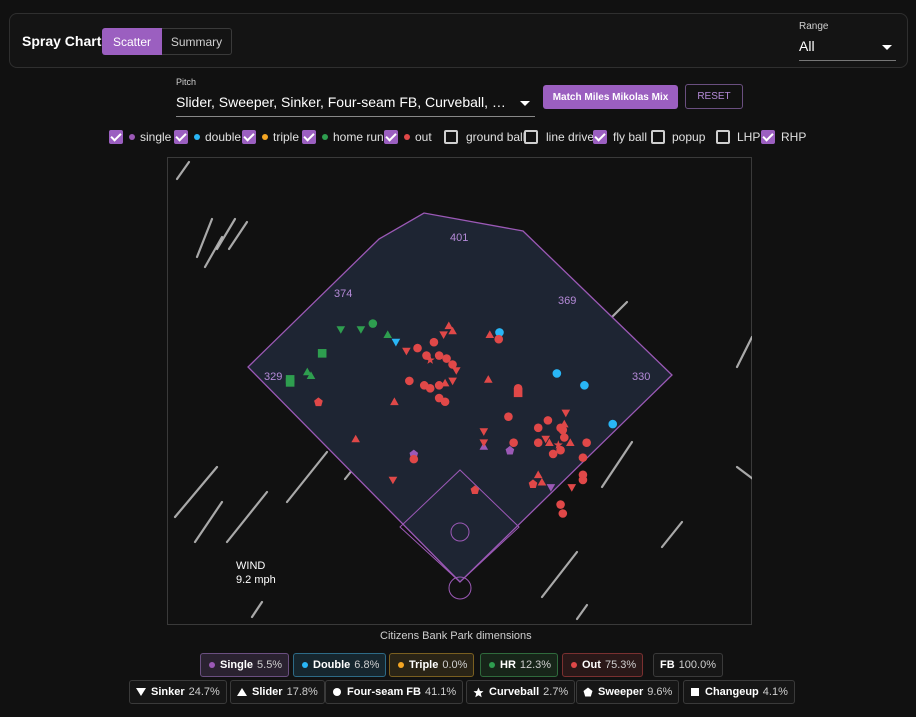 This screenshot has width=916, height=717. Describe the element at coordinates (340, 665) in the screenshot. I see `legend-double: Double 6.8%` at that location.